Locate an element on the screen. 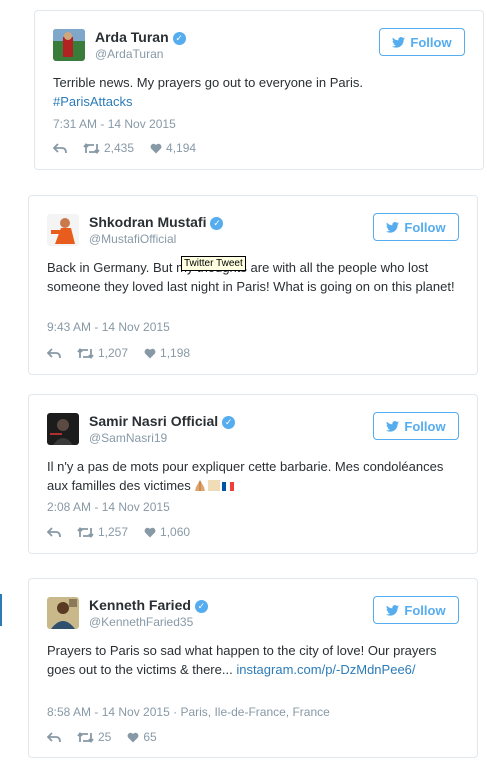 The image size is (487, 765). tooltip: Twitter Tweet is located at coordinates (213, 263).